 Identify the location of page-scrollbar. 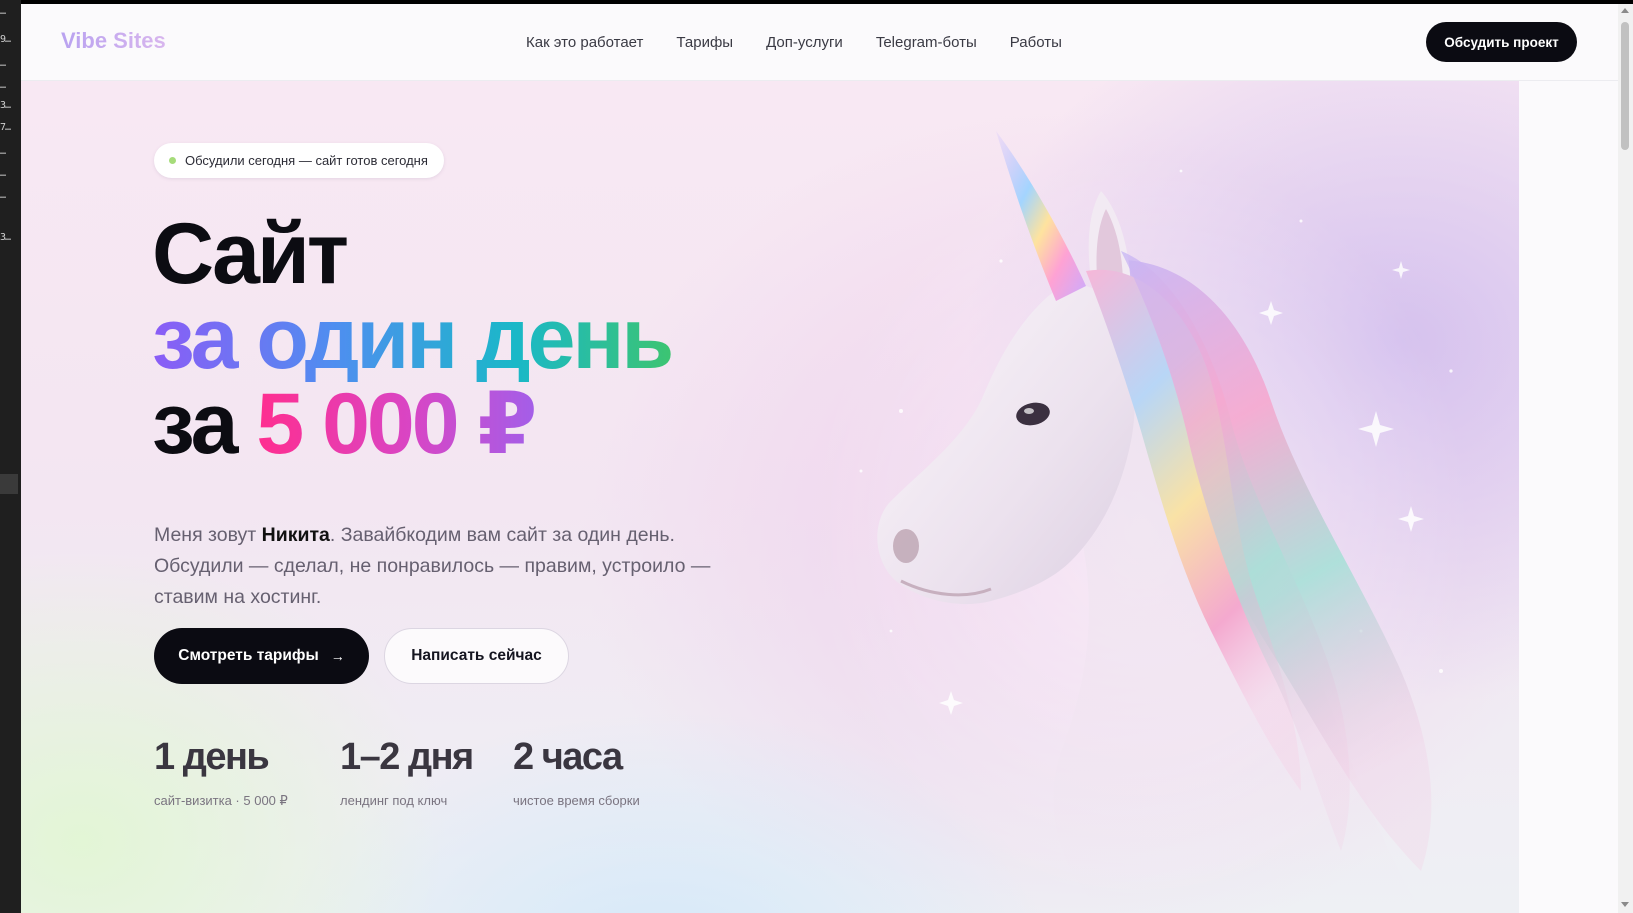
(1625, 458).